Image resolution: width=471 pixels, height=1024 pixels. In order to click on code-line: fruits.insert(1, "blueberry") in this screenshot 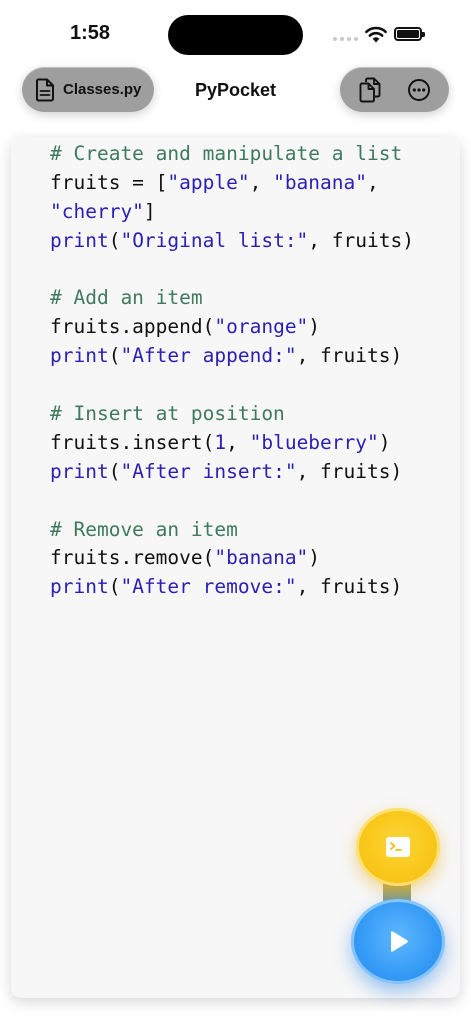, I will do `click(250, 443)`.